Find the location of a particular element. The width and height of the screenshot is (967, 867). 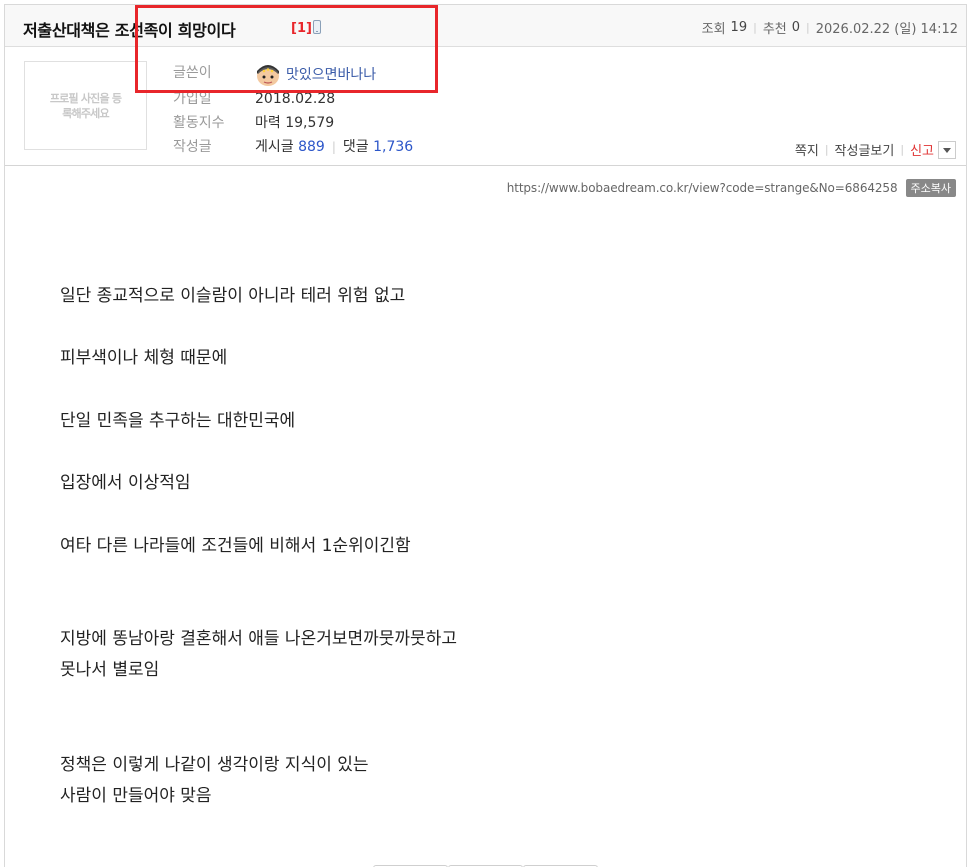

author-actions: 쪽지 | 작성글보기 | 신고 is located at coordinates (875, 149).